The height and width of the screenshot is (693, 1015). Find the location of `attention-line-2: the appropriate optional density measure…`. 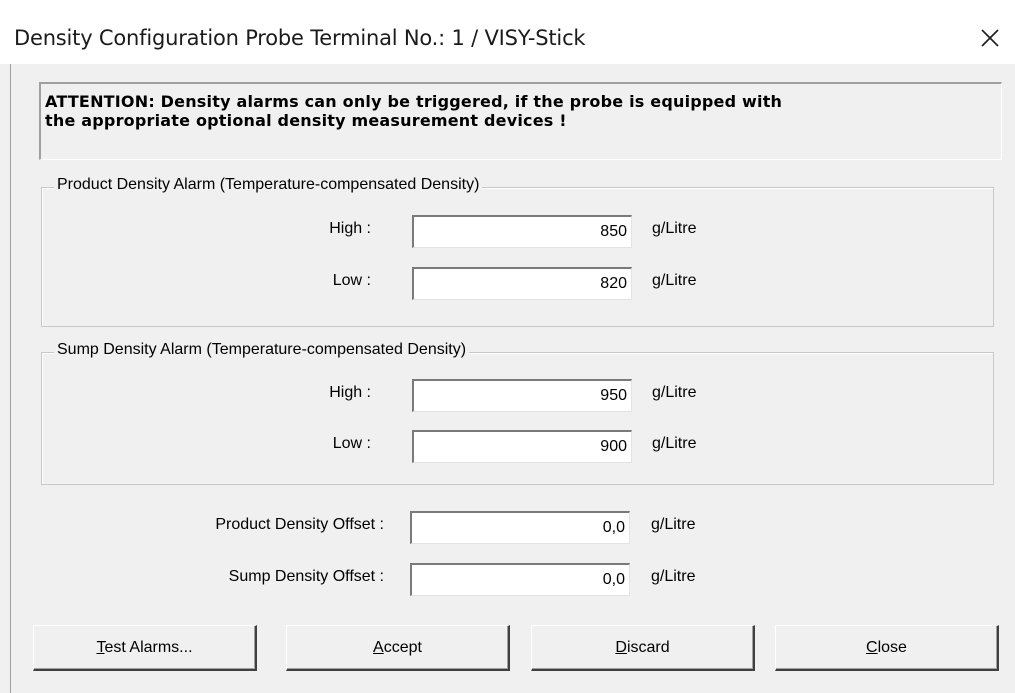

attention-line-2: the appropriate optional density measure… is located at coordinates (306, 120).